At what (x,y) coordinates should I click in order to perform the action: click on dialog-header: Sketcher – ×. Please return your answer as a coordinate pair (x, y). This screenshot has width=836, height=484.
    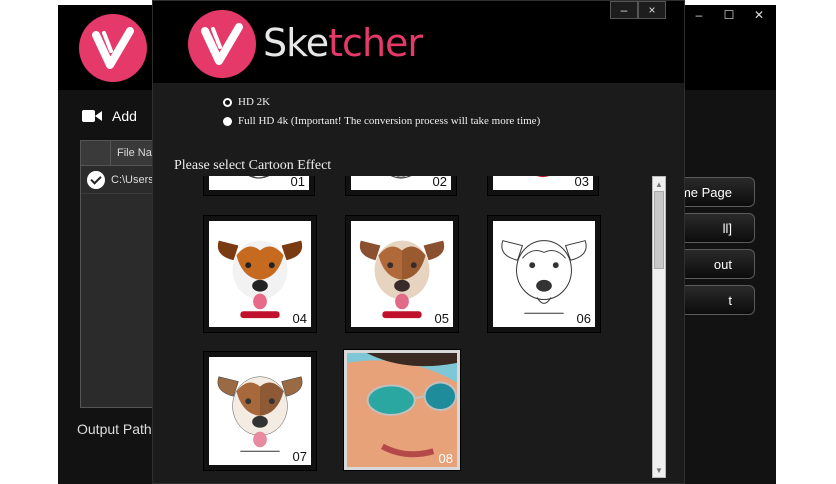
    Looking at the image, I should click on (418, 42).